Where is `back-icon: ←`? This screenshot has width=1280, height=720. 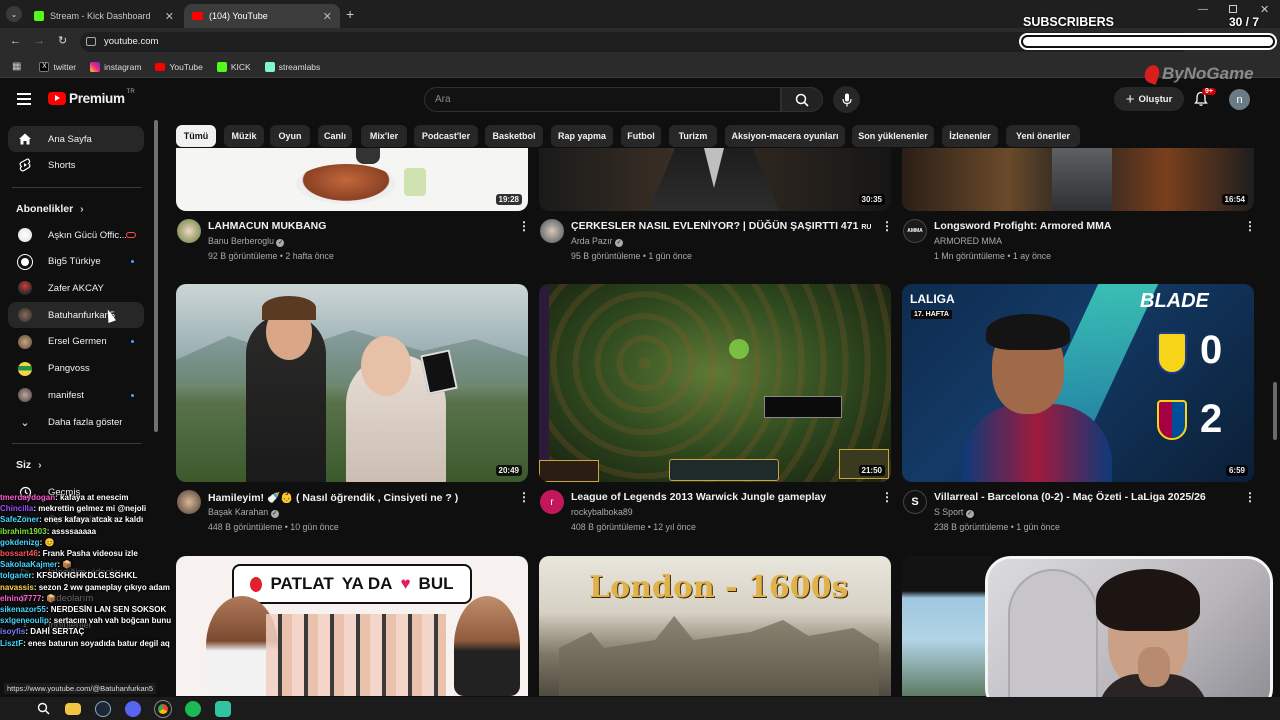
back-icon: ← is located at coordinates (15, 41).